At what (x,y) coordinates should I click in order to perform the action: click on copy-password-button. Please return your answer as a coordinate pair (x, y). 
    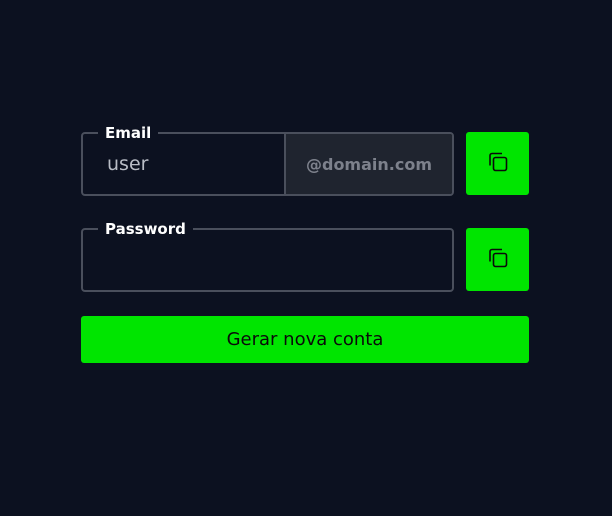
    Looking at the image, I should click on (497, 259).